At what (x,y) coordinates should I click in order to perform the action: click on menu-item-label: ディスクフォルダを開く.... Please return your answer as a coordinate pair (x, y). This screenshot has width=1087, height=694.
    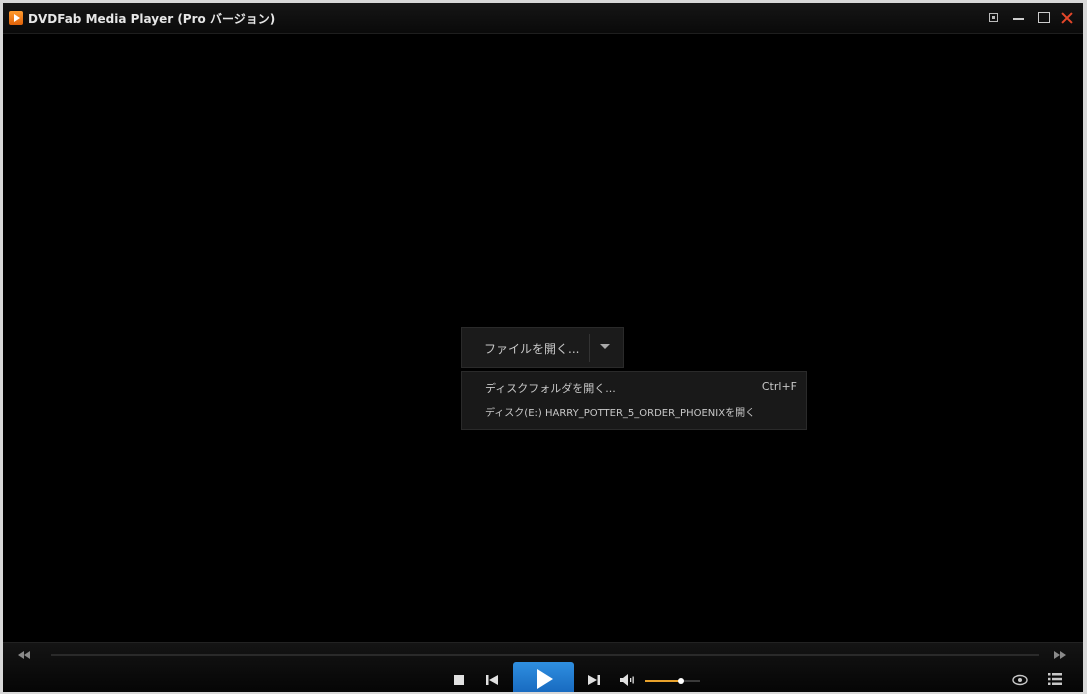
    Looking at the image, I should click on (550, 388).